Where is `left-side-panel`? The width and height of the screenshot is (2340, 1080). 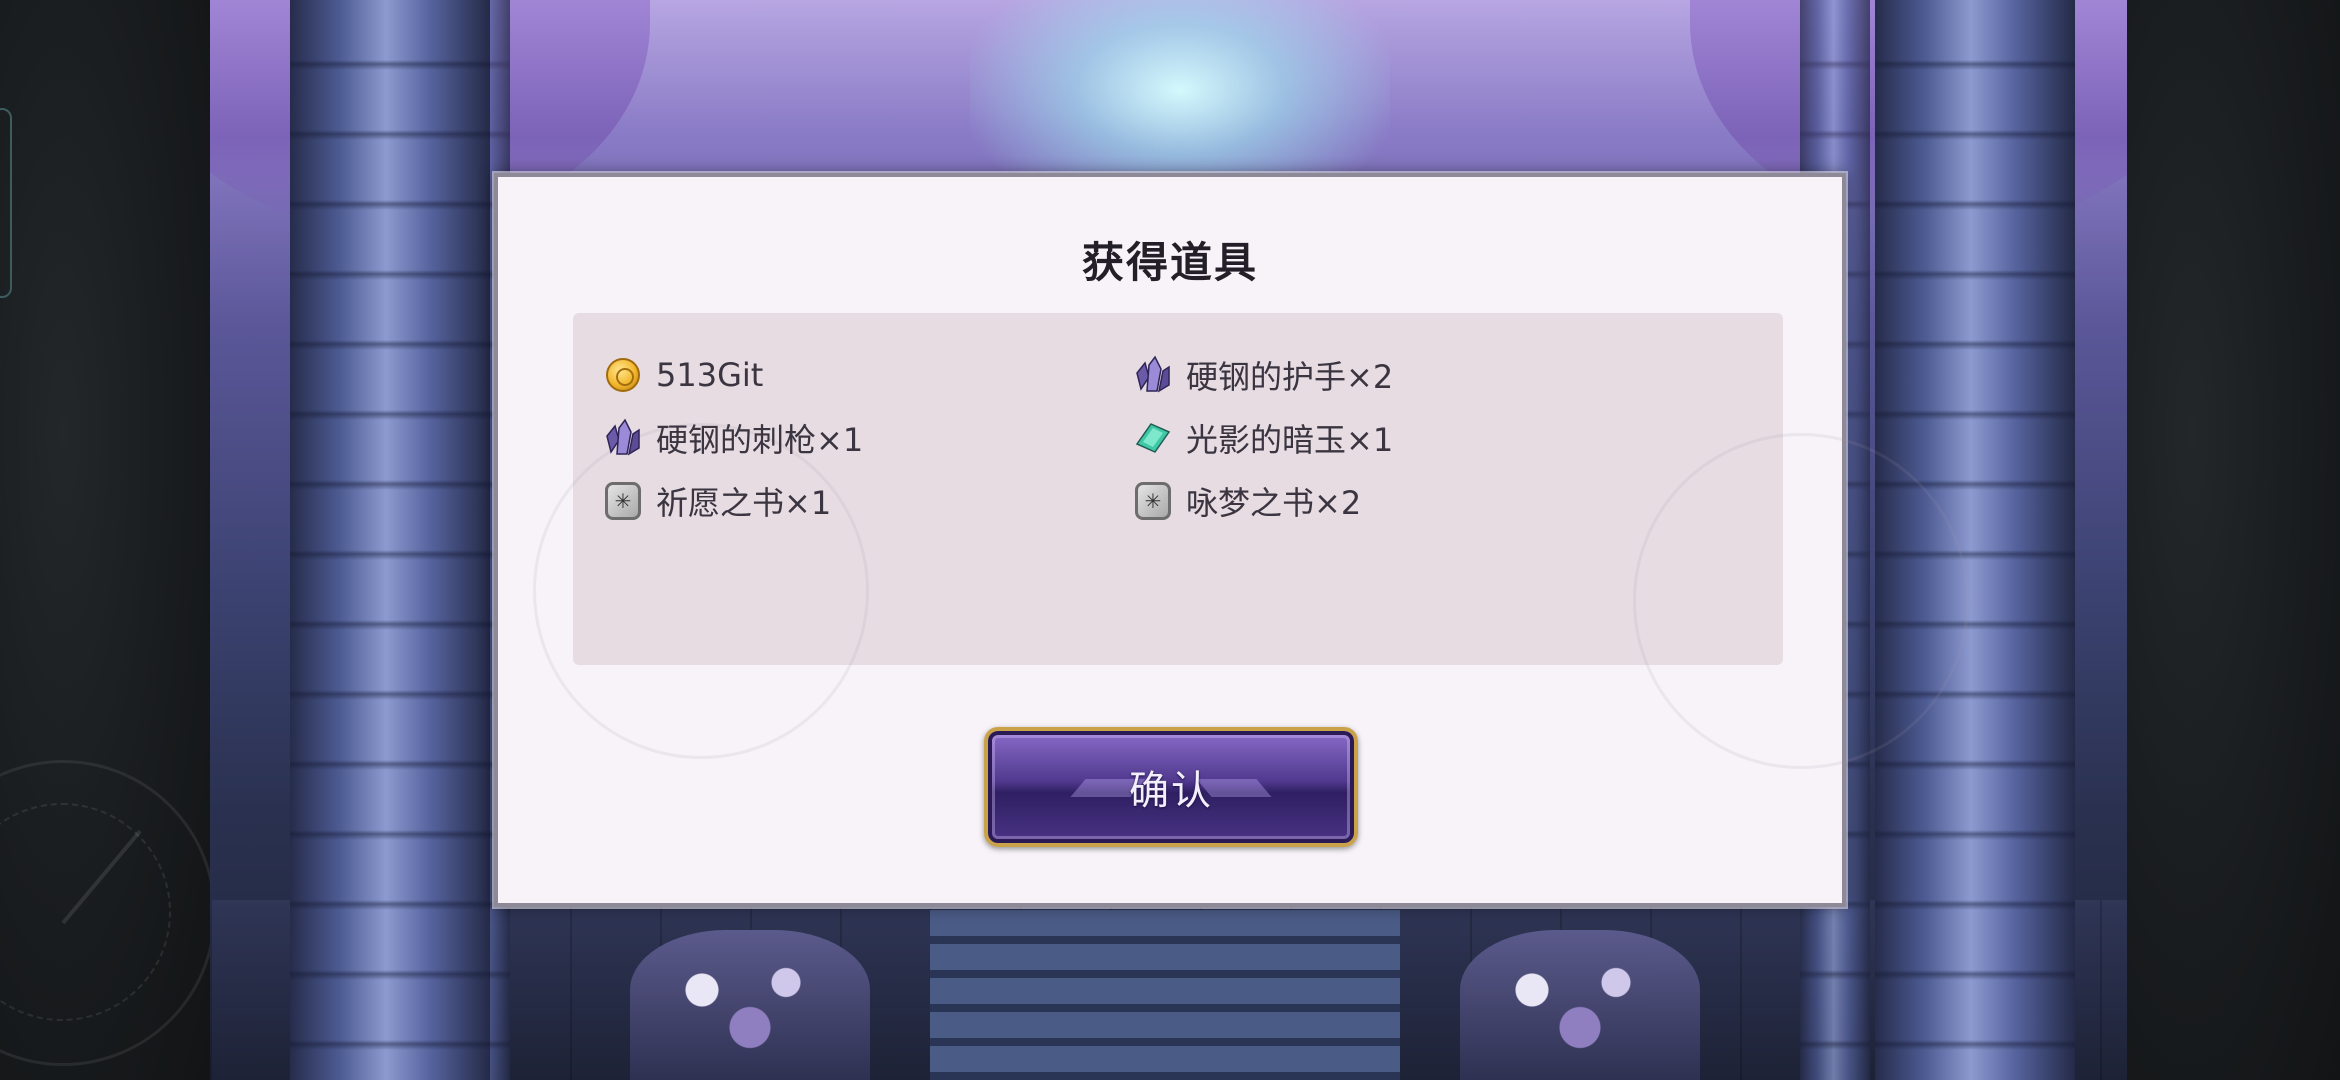
left-side-panel is located at coordinates (108, 540).